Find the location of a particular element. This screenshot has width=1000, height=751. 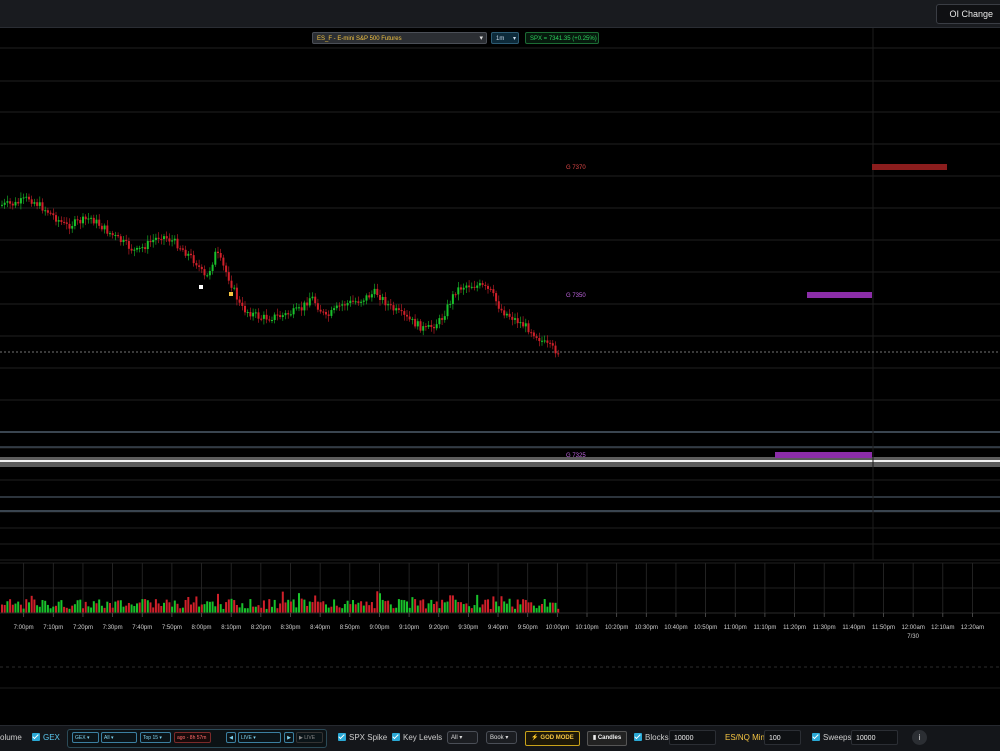

blocks-input: 10000 is located at coordinates (692, 737).